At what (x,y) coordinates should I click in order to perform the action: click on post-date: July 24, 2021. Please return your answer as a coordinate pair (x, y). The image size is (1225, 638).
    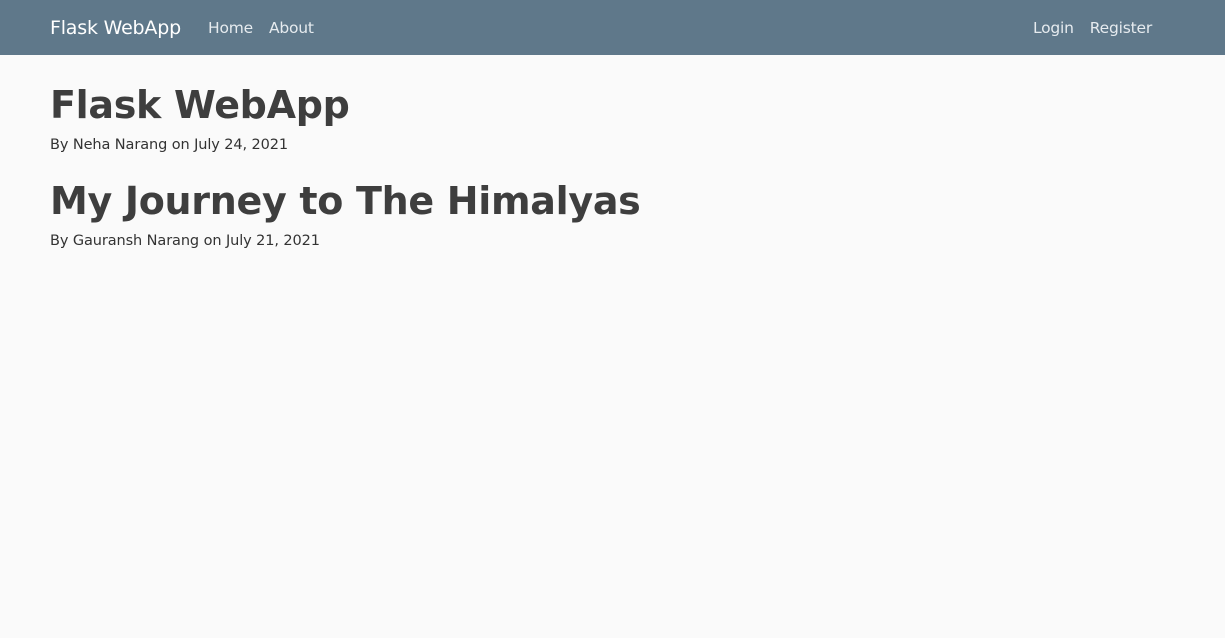
    Looking at the image, I should click on (241, 145).